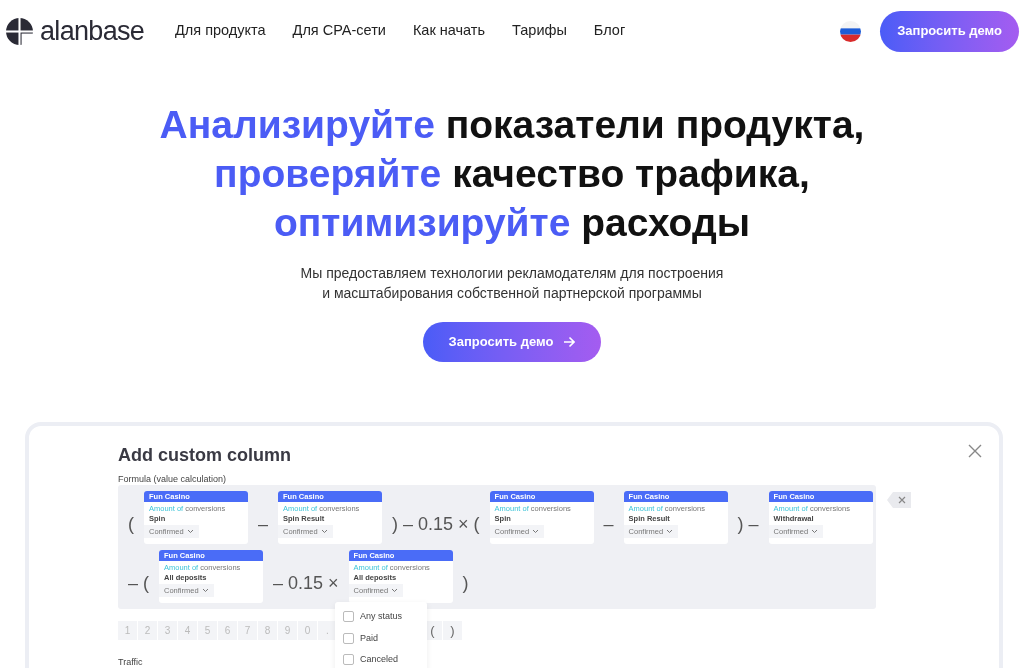 The image size is (1024, 668). I want to click on headline-line: Анализируйте показатели продукта,, so click(512, 125).